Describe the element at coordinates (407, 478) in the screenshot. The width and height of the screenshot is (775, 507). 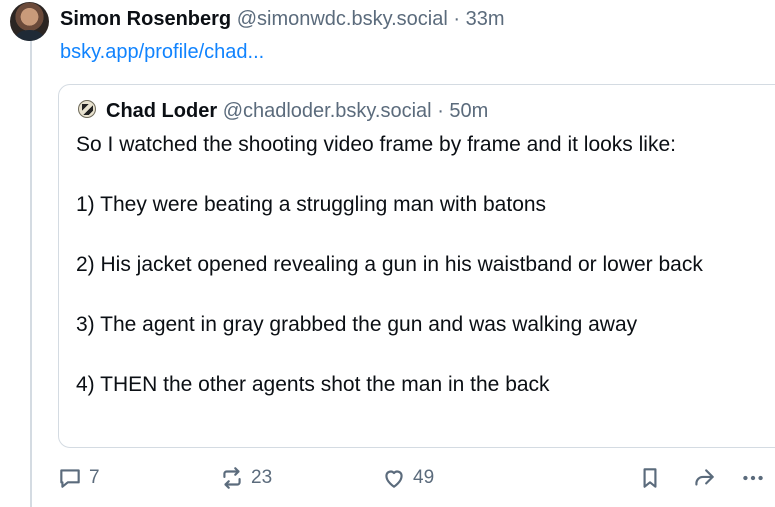
I see `like-button: 49` at that location.